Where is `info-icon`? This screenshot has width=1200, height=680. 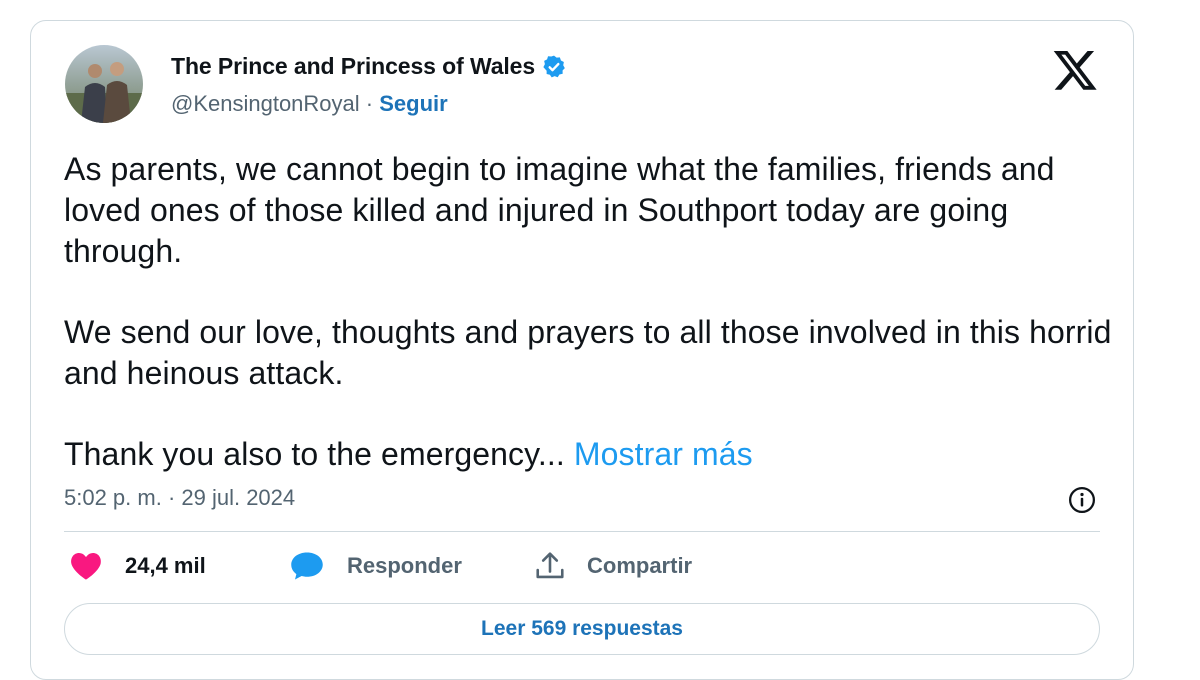
info-icon is located at coordinates (1082, 500).